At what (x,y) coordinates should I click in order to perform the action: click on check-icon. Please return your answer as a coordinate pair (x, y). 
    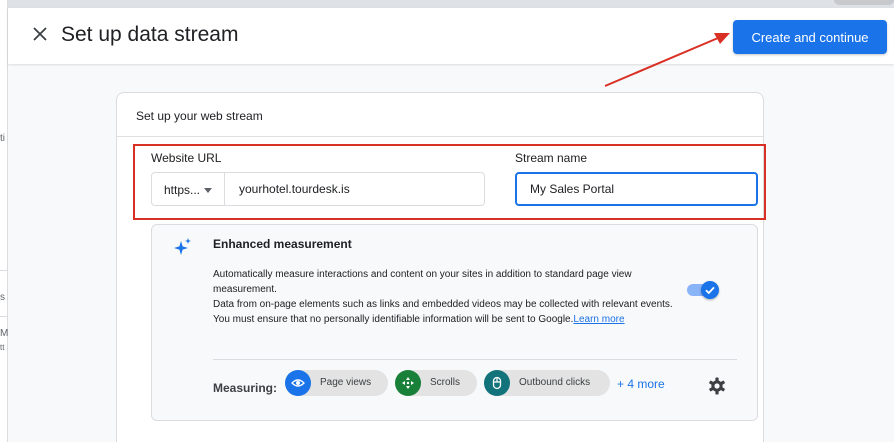
    Looking at the image, I should click on (710, 290).